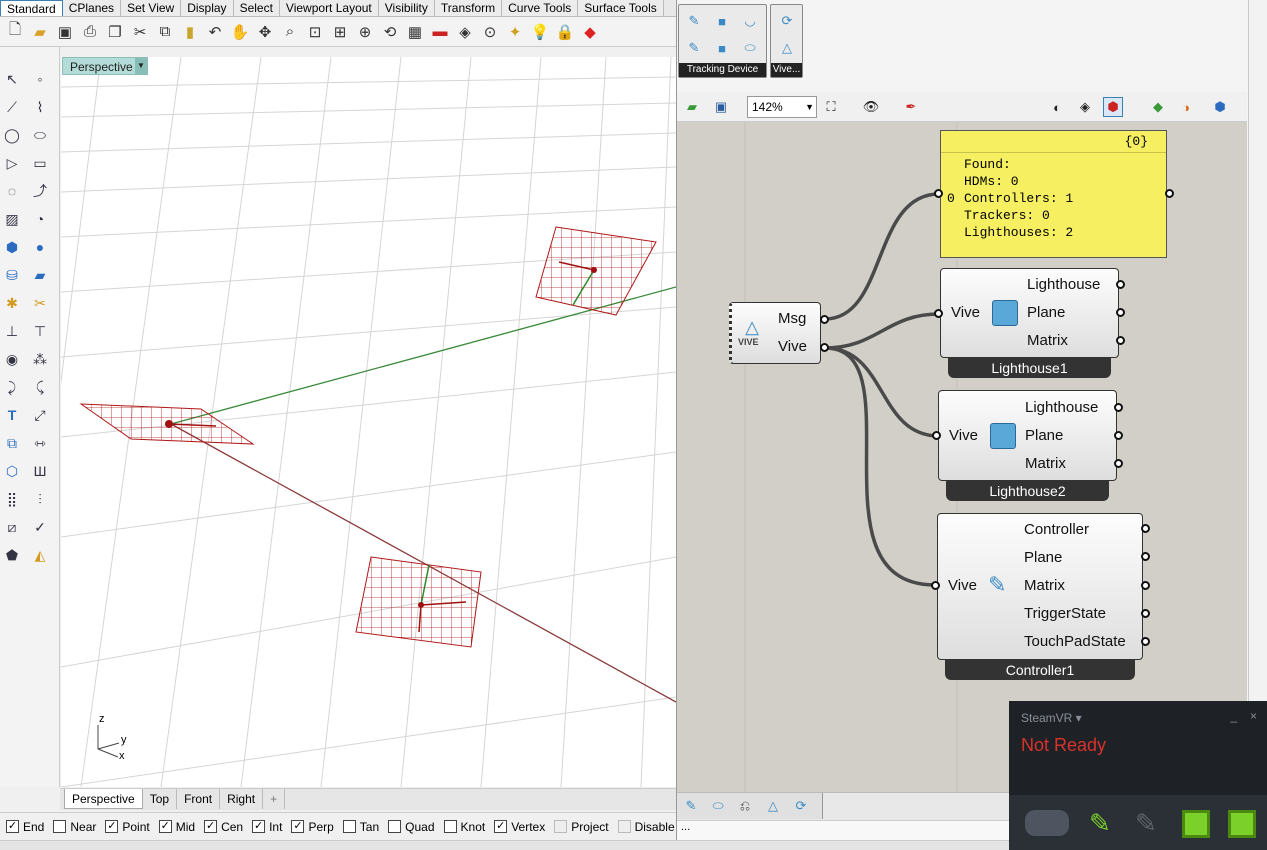 This screenshot has height=850, width=1267. What do you see at coordinates (775, 333) in the screenshot?
I see `vive-component: △ VIVE Msg Vive` at bounding box center [775, 333].